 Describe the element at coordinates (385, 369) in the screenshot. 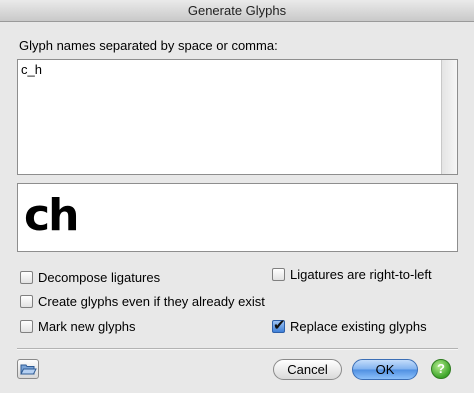

I see `ok-button: OK` at that location.